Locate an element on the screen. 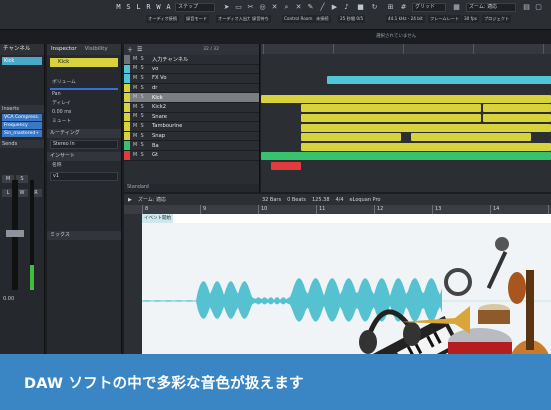 This screenshot has width=551, height=410. editor-play-icon: ▶ is located at coordinates (130, 200).